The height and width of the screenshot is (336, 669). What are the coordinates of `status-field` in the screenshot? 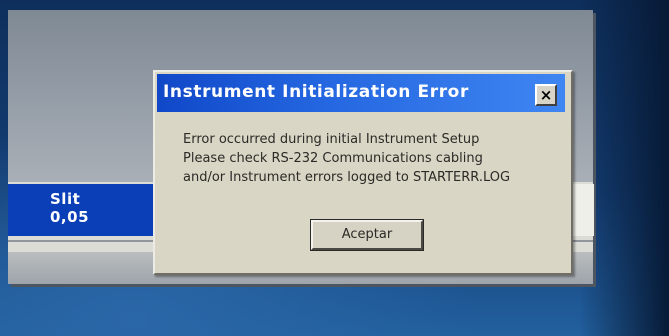 It's located at (582, 210).